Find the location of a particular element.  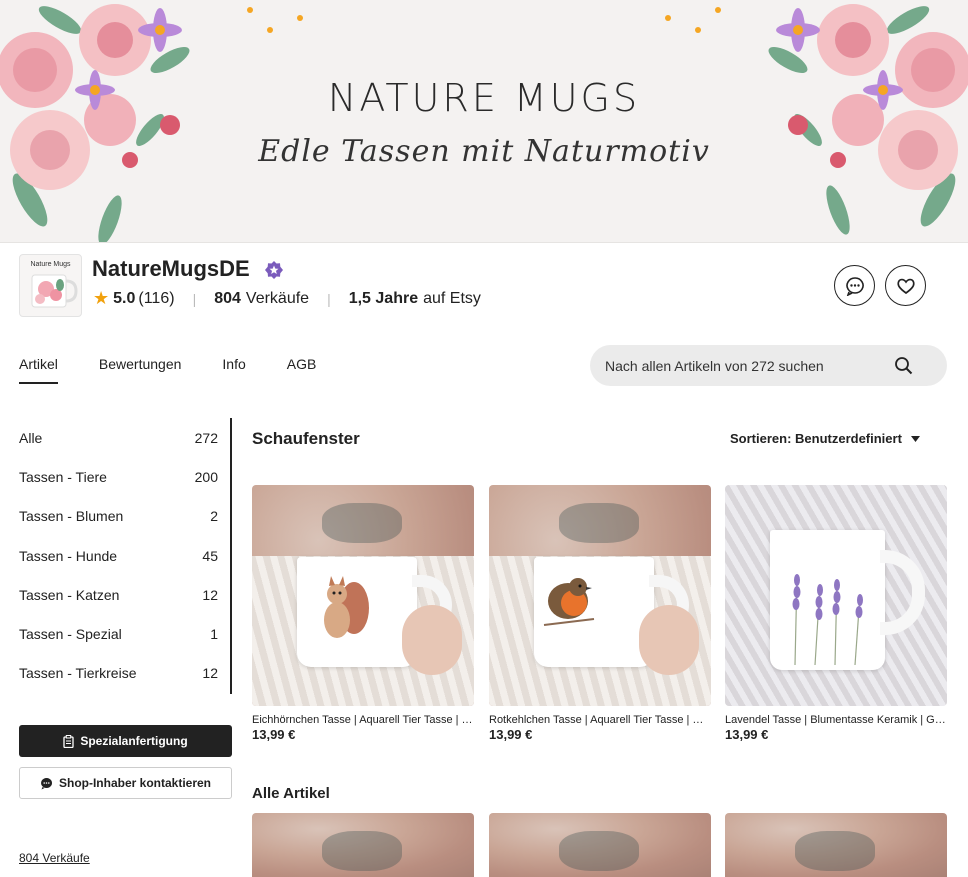

message-shop-button is located at coordinates (854, 285).